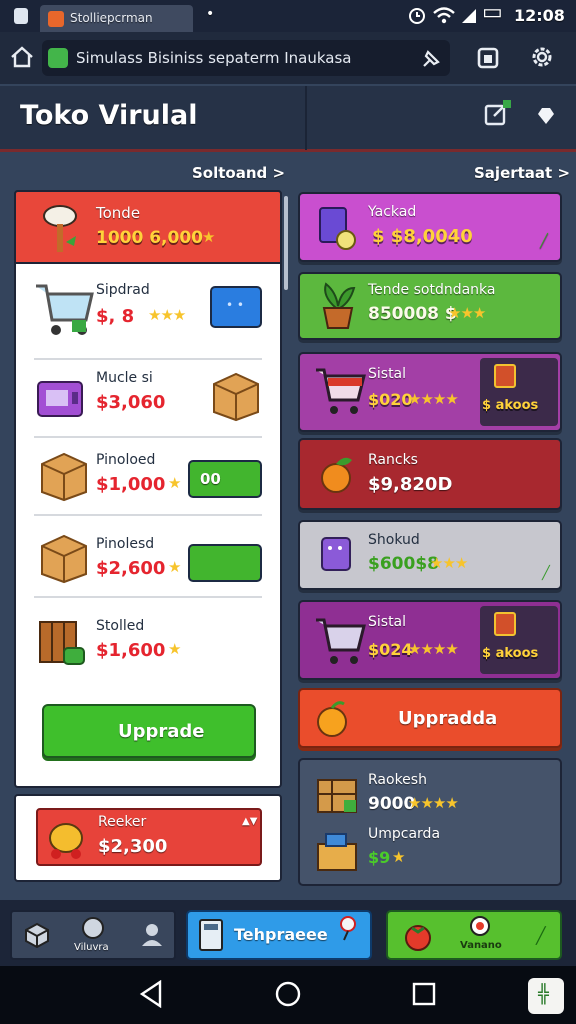 The height and width of the screenshot is (1024, 576). What do you see at coordinates (225, 563) in the screenshot?
I see `item-action-button` at bounding box center [225, 563].